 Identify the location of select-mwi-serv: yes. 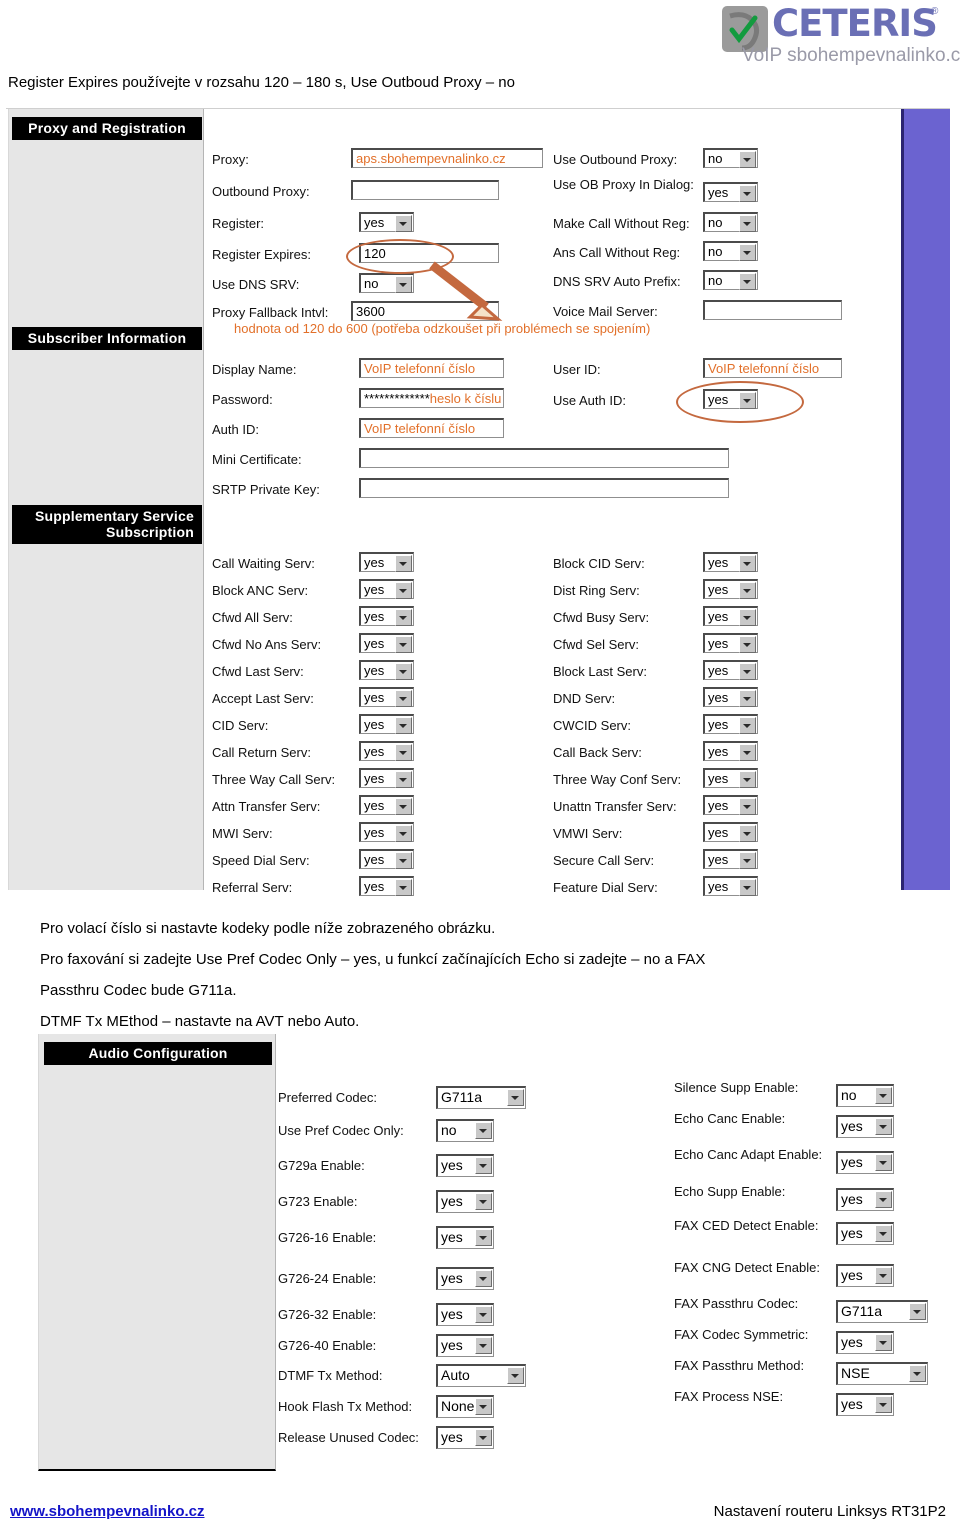
(386, 832).